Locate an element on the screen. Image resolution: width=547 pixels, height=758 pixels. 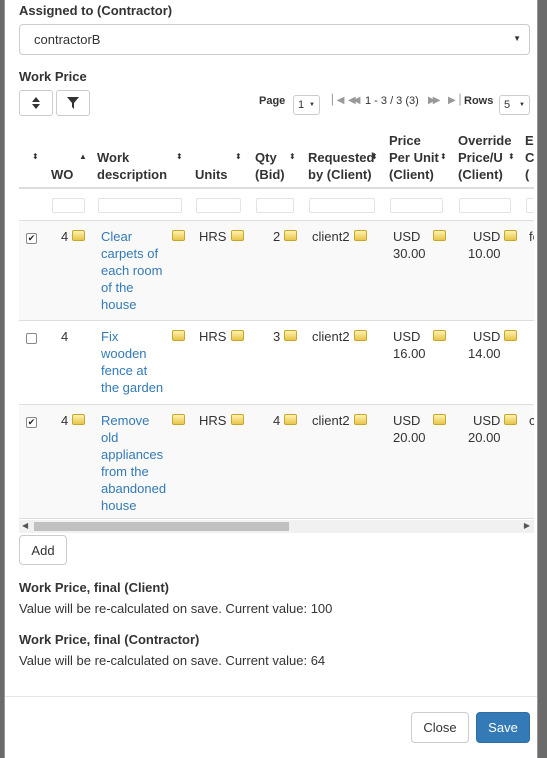
cell-price-per-unit: USD 20.00 is located at coordinates (409, 429).